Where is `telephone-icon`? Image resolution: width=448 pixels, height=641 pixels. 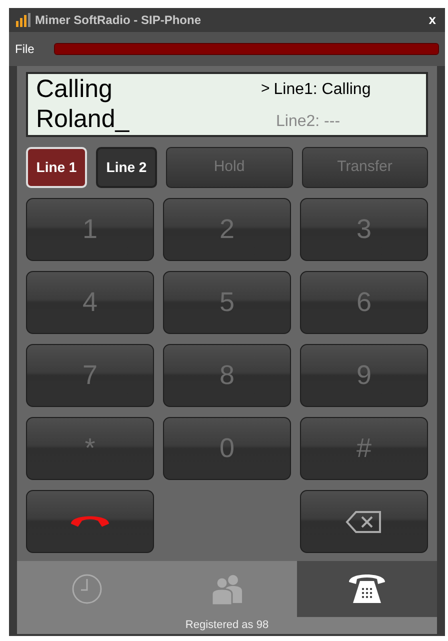 telephone-icon is located at coordinates (367, 589).